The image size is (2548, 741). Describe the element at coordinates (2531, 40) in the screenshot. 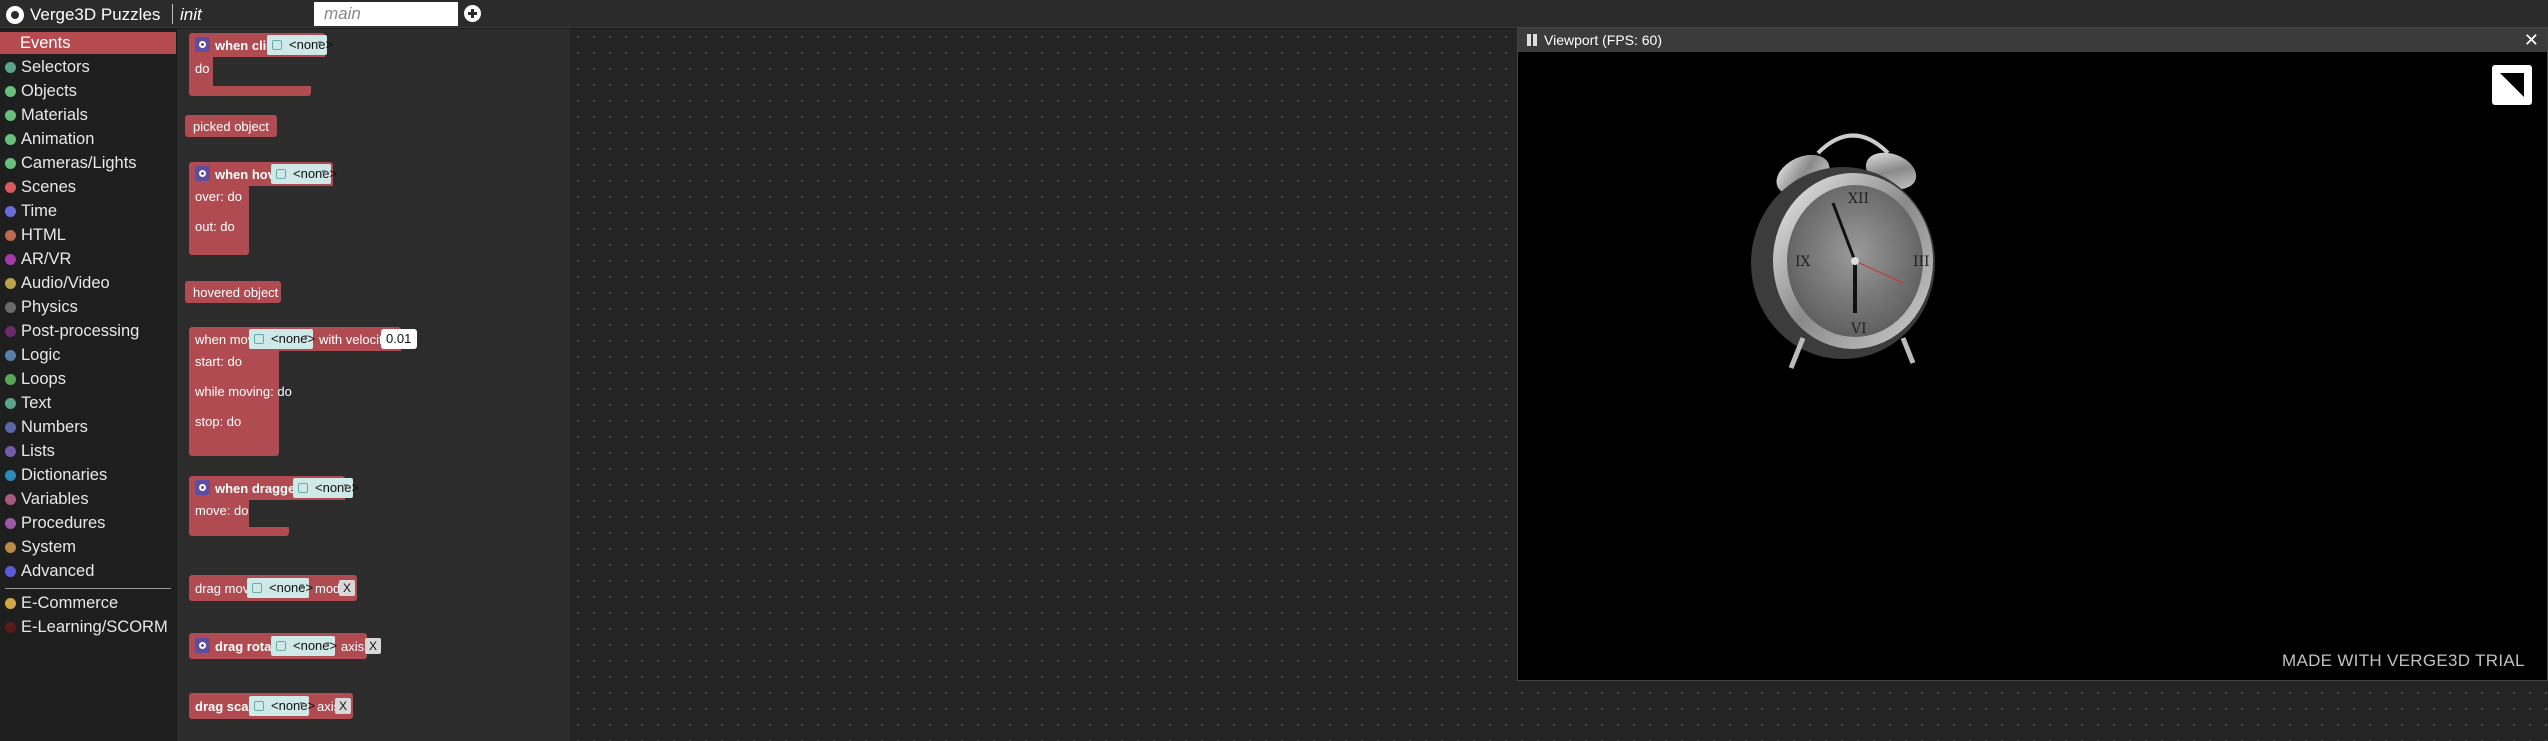

I see `close-icon: ✕` at that location.